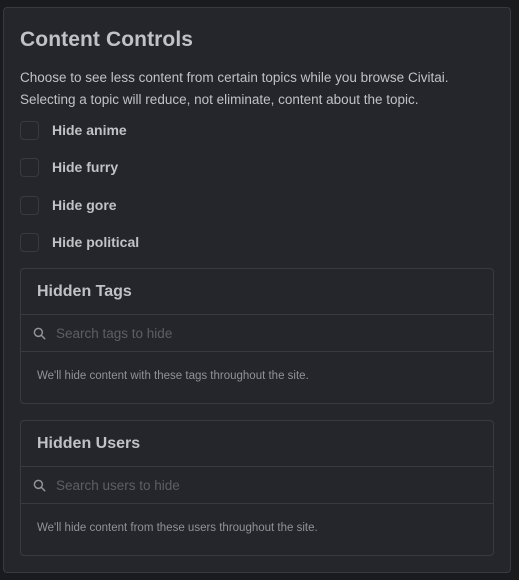 The width and height of the screenshot is (519, 580). I want to click on toggle-hide-anime: Hide anime, so click(73, 130).